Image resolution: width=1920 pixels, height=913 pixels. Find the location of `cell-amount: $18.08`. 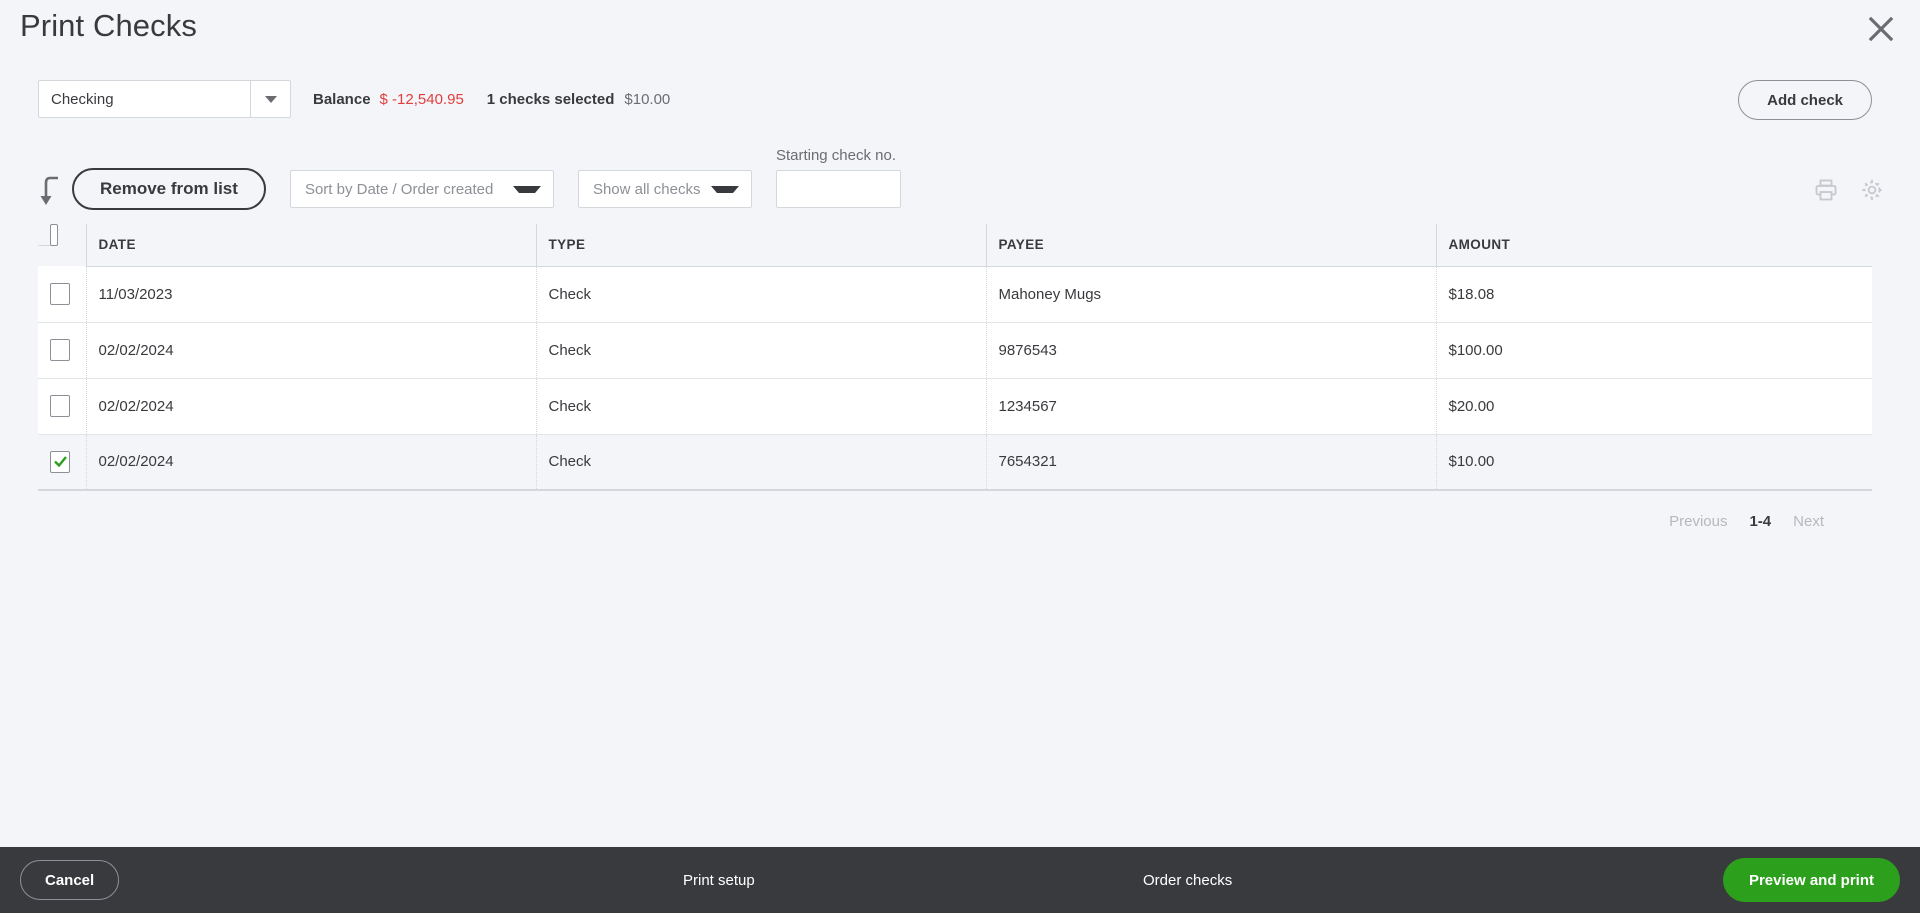

cell-amount: $18.08 is located at coordinates (1653, 294).